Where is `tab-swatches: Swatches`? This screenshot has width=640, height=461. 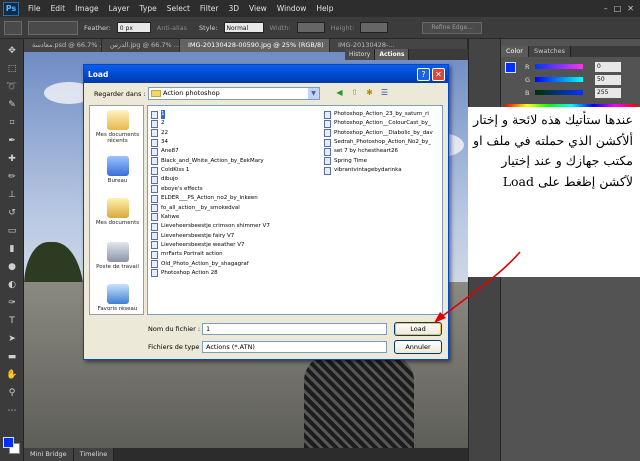
tab-swatches: Swatches is located at coordinates (550, 51).